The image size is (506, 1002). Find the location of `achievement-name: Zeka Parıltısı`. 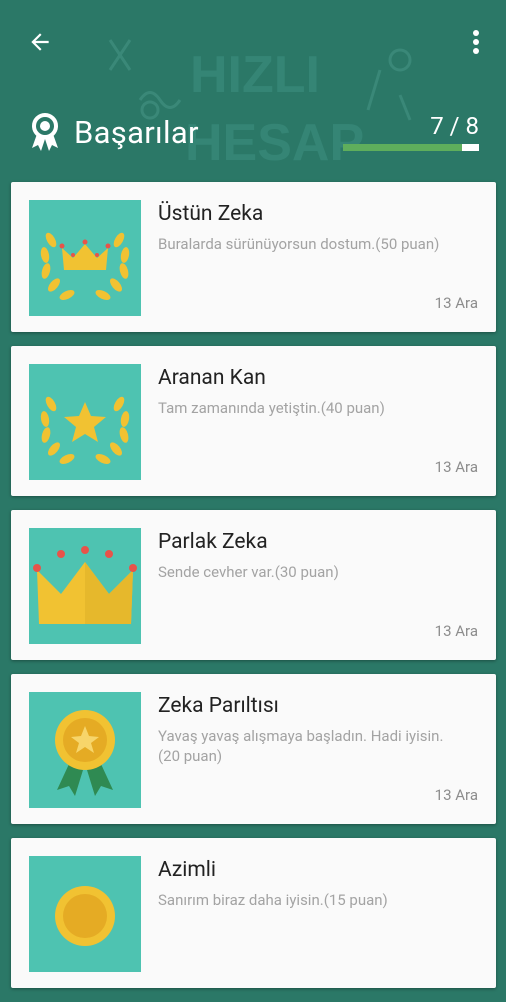

achievement-name: Zeka Parıltısı is located at coordinates (218, 706).